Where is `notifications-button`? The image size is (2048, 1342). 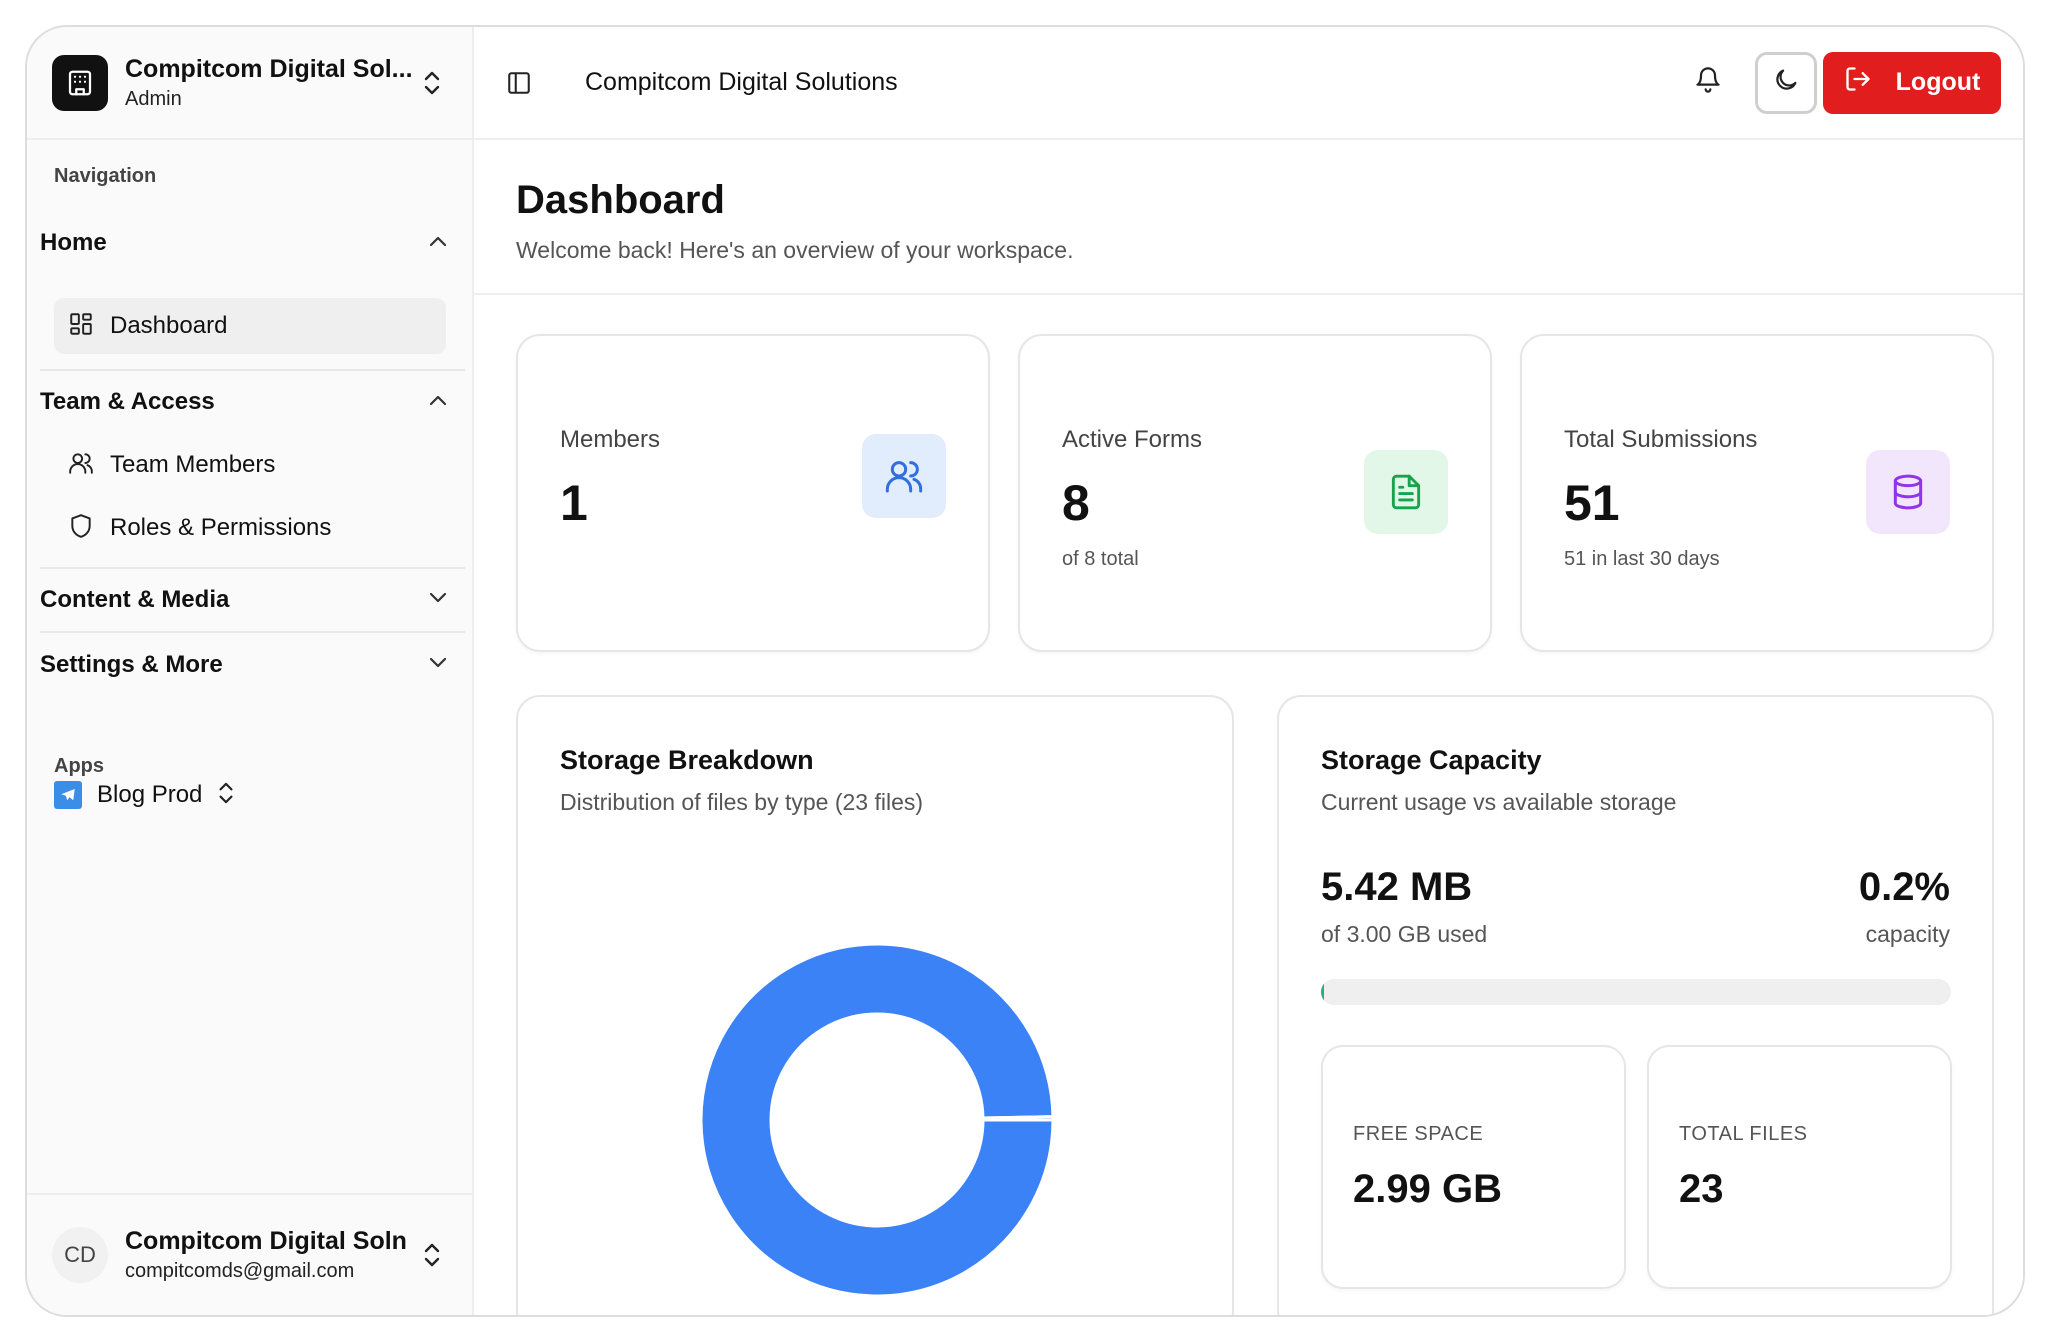
notifications-button is located at coordinates (1708, 83).